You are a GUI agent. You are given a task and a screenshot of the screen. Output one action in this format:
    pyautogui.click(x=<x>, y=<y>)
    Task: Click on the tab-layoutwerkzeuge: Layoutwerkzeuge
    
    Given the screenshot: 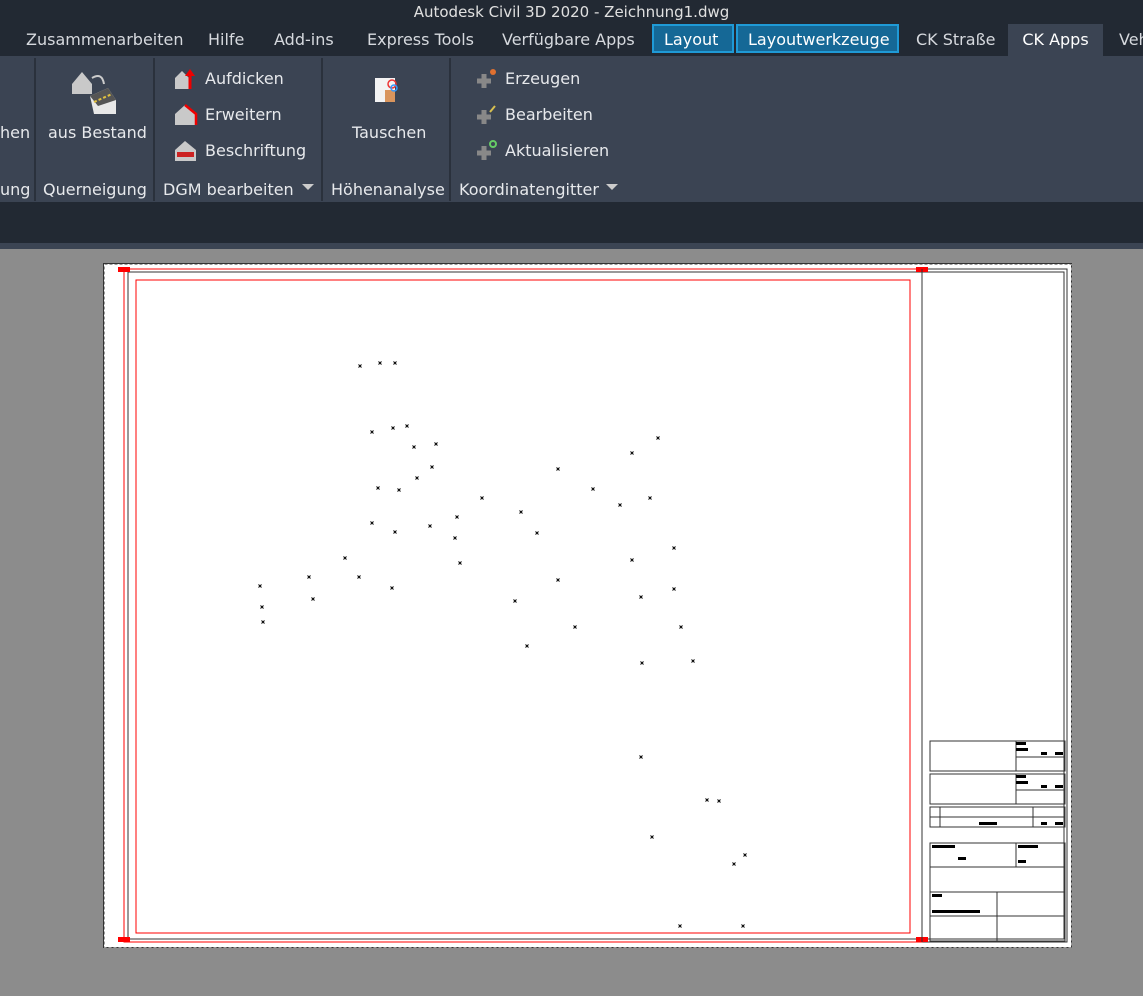 What is the action you would take?
    pyautogui.click(x=817, y=38)
    